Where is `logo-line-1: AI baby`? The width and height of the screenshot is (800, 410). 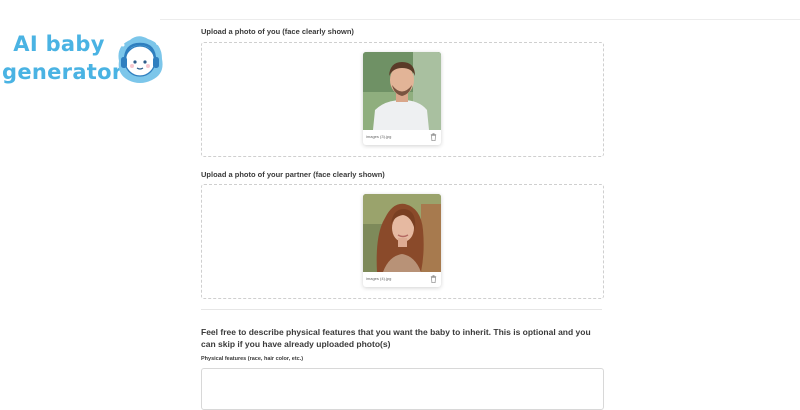 logo-line-1: AI baby is located at coordinates (59, 44).